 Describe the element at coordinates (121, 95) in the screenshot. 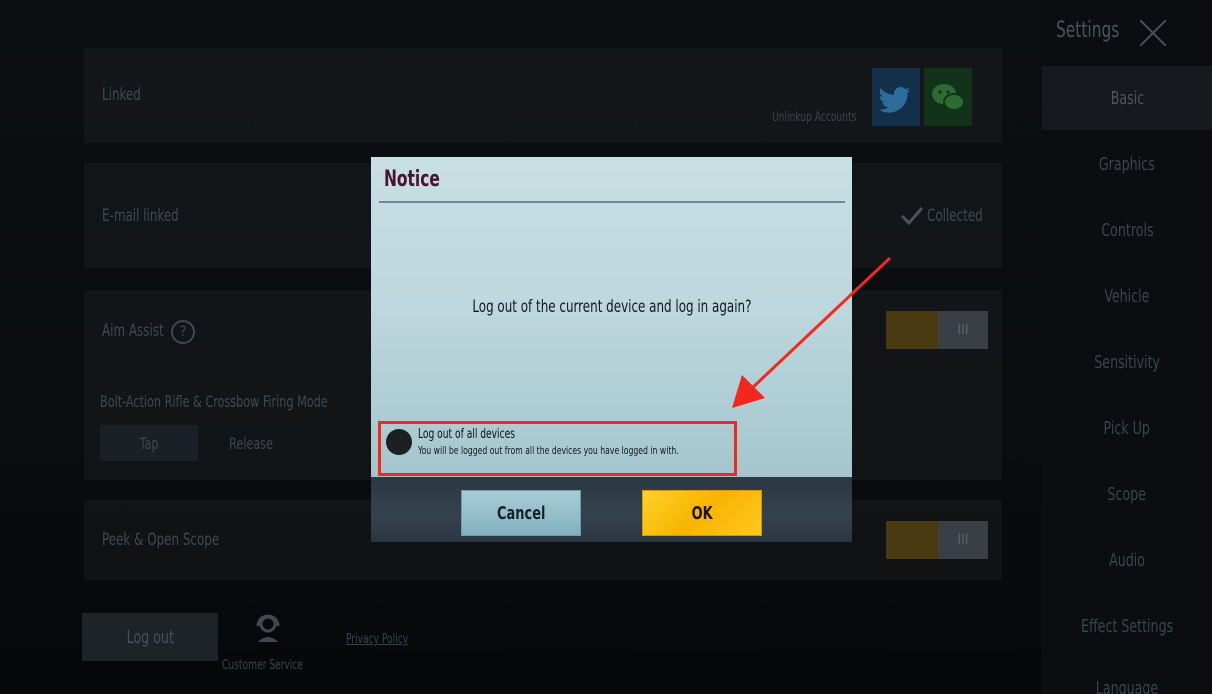

I see `linked-label: Linked` at that location.